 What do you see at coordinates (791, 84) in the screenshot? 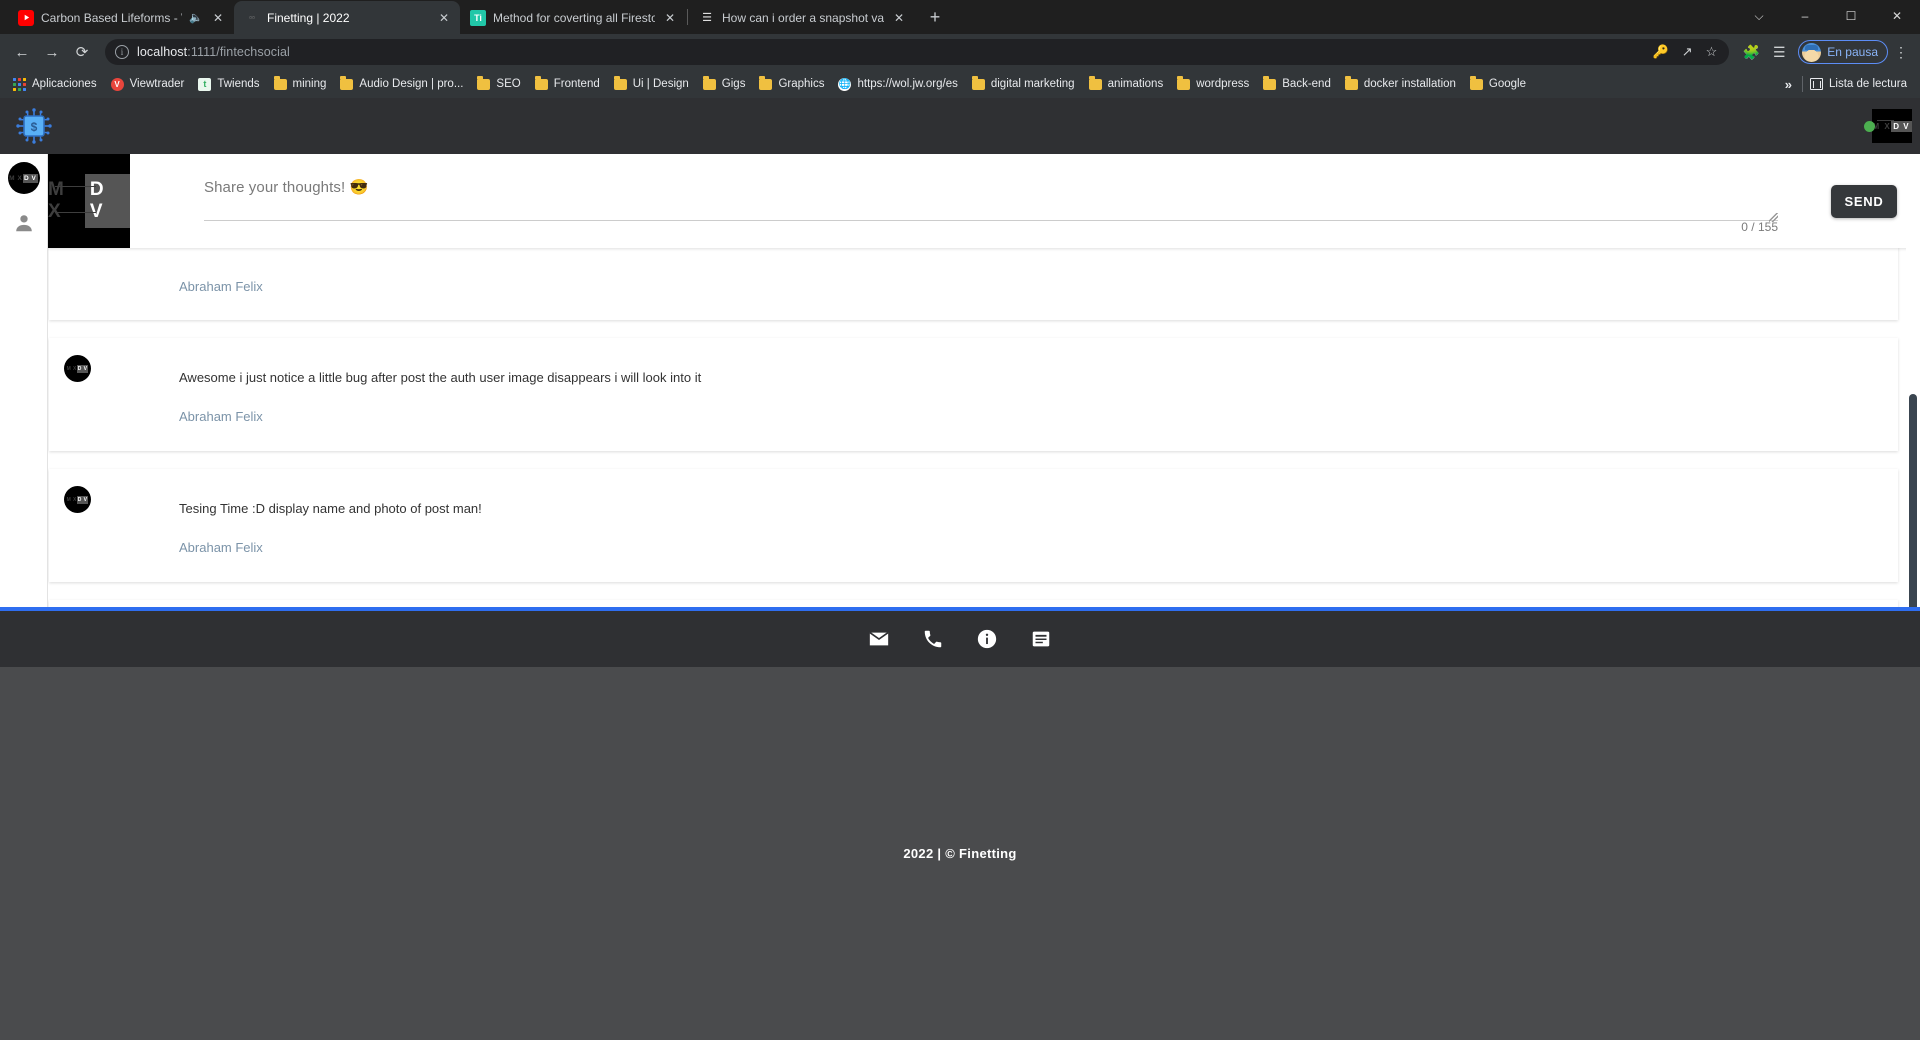
I see `bookmark-graphics: Graphics` at bounding box center [791, 84].